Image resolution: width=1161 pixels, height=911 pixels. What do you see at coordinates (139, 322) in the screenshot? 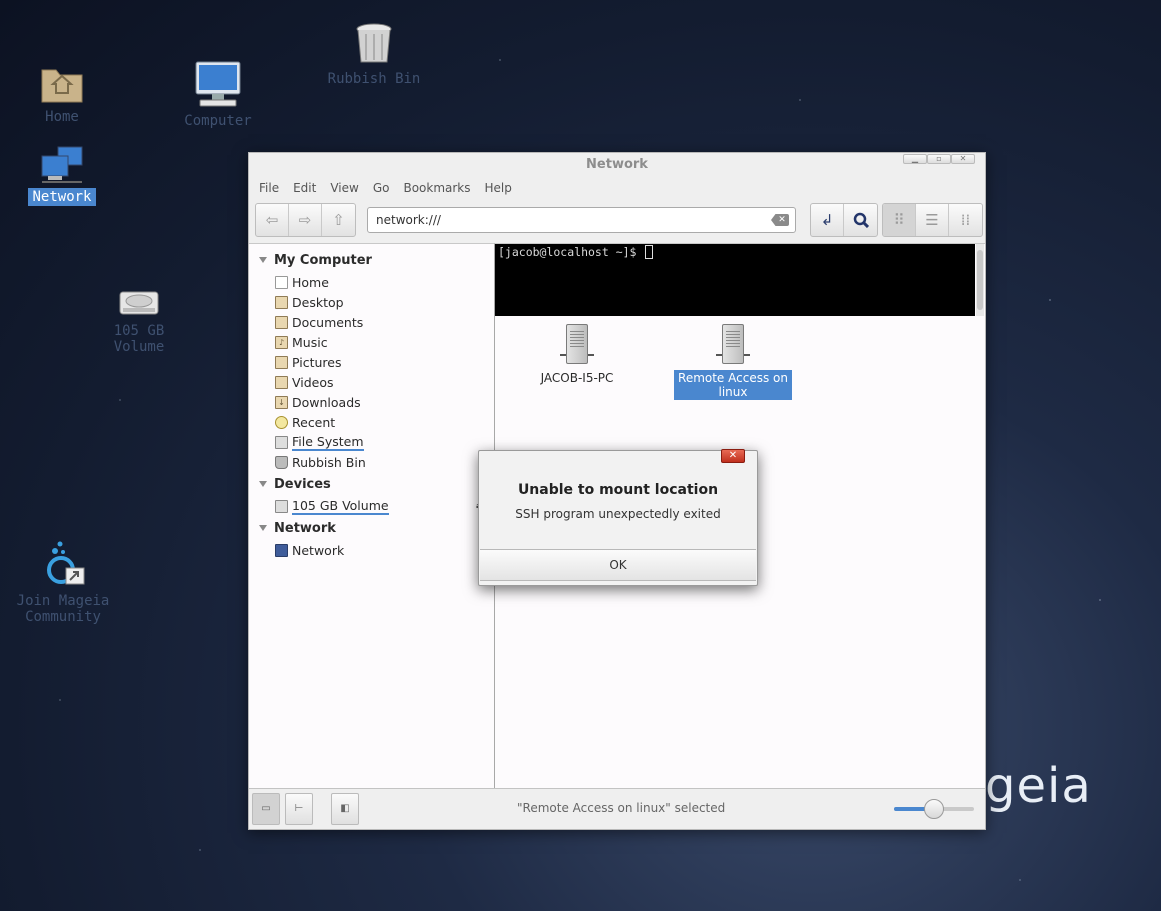
I see `desktop-icon-volume: 105 GB Volume` at bounding box center [139, 322].